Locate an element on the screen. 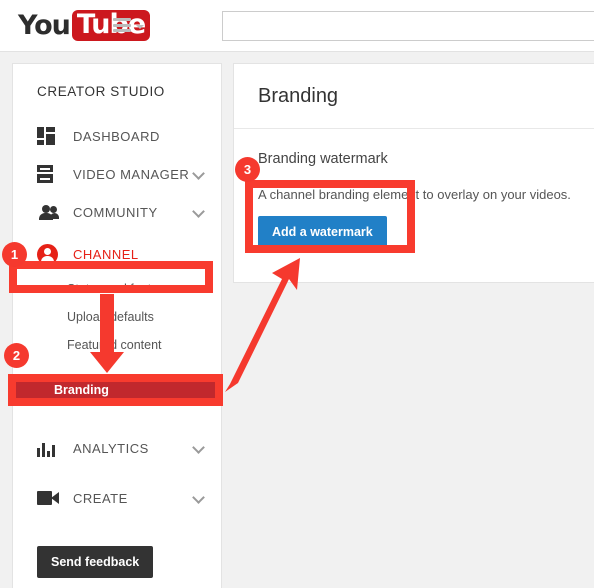  card-header: Branding is located at coordinates (414, 96).